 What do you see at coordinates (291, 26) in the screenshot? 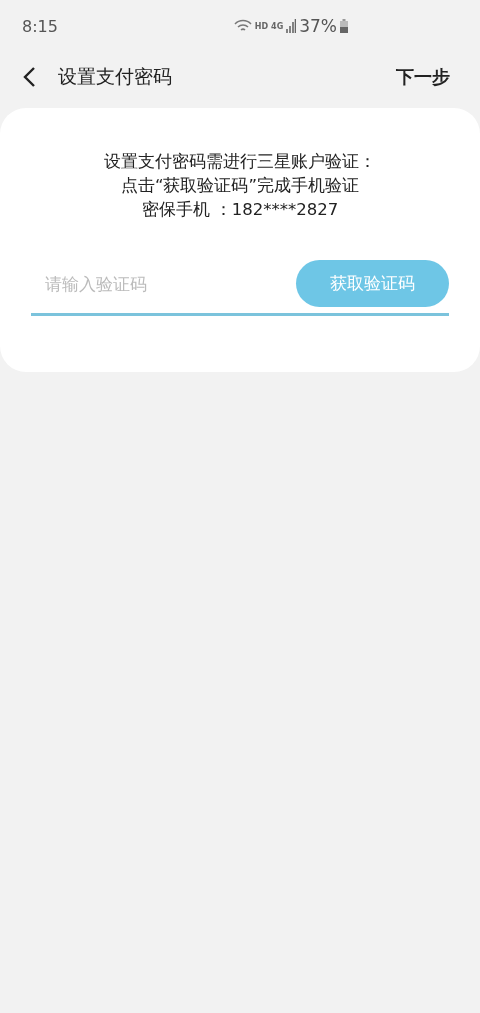
I see `signal-icon` at bounding box center [291, 26].